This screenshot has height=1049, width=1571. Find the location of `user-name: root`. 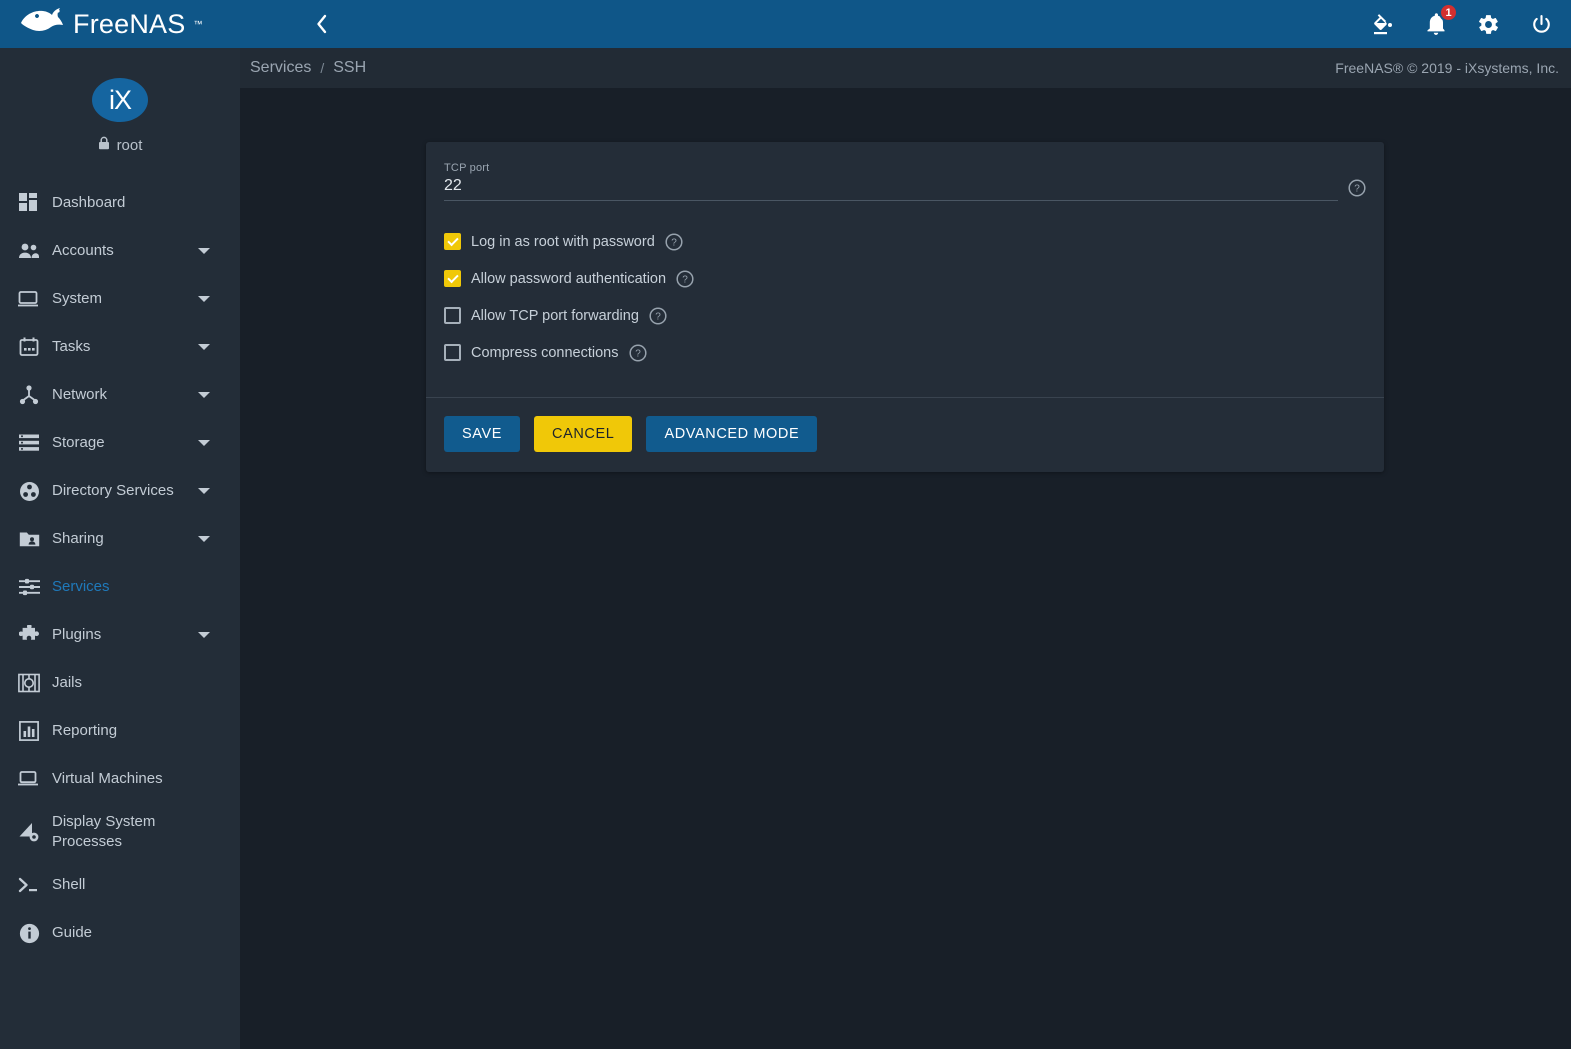

user-name: root is located at coordinates (129, 145).